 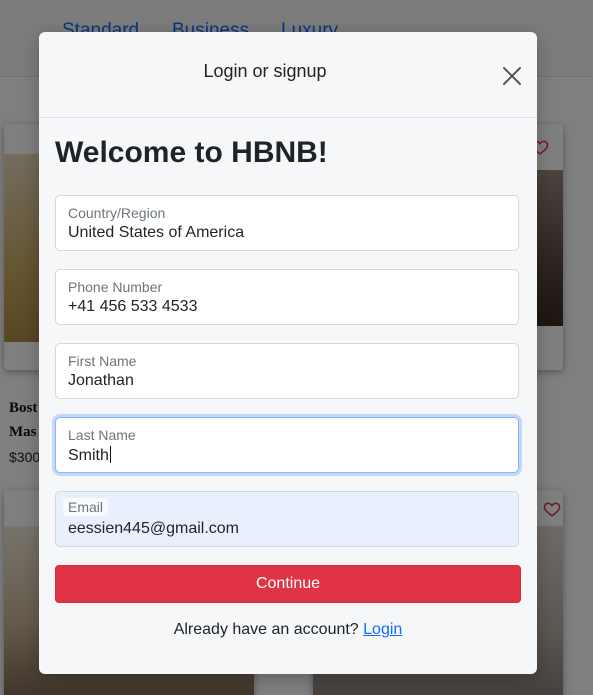 I want to click on field-value-wrapper: Smith, so click(x=89, y=455).